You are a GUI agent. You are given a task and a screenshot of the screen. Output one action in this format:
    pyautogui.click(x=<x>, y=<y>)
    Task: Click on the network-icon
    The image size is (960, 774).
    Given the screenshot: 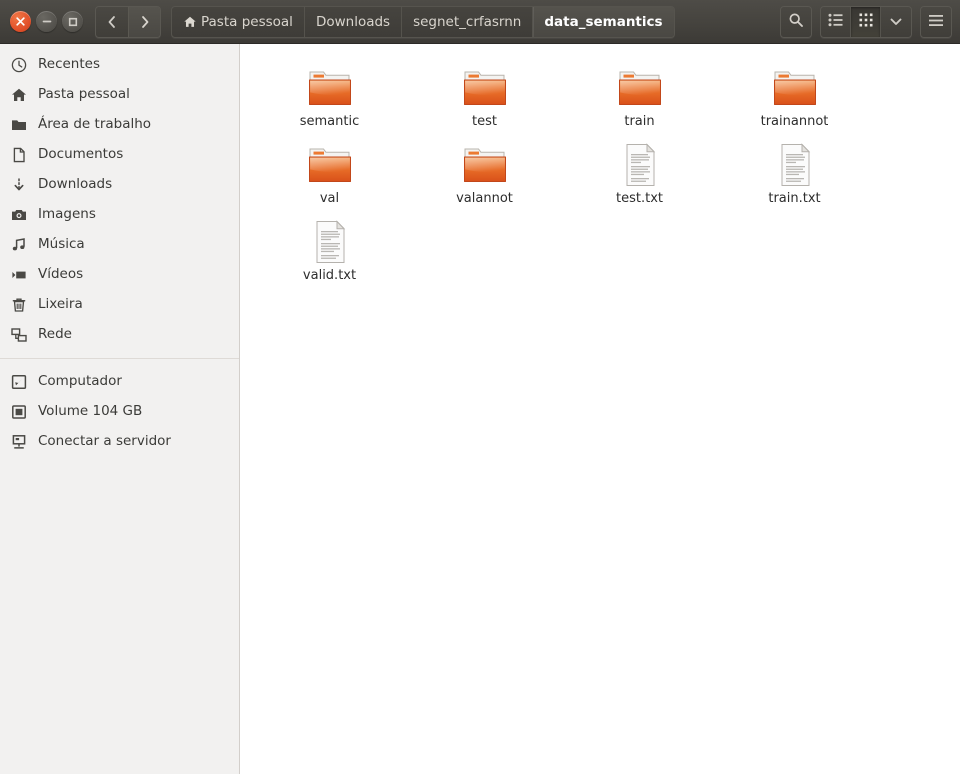 What is the action you would take?
    pyautogui.click(x=19, y=335)
    